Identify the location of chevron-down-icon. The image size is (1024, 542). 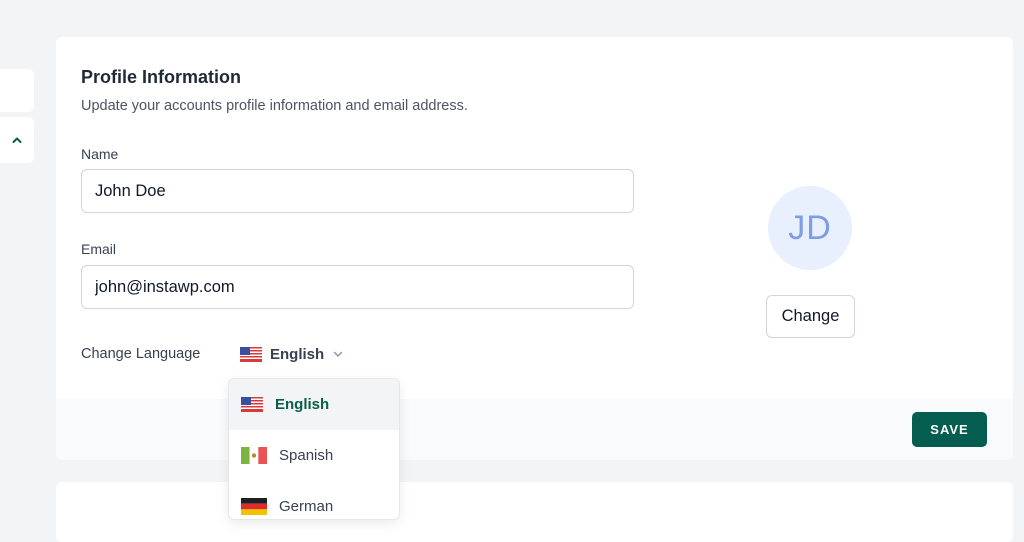
(338, 354).